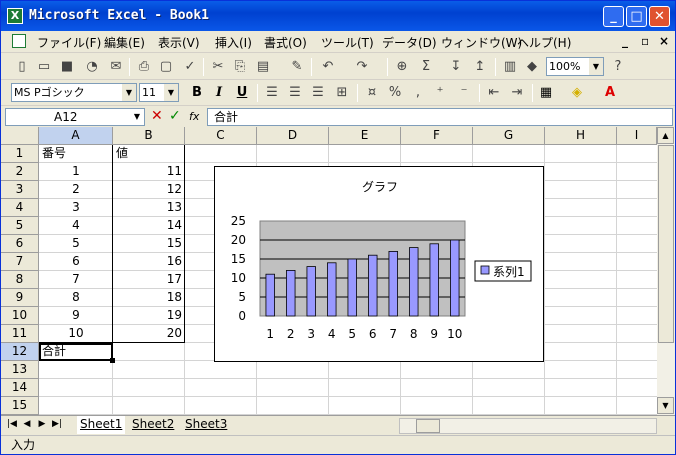 The height and width of the screenshot is (455, 676). Describe the element at coordinates (19, 41) in the screenshot. I see `workbook-icon` at that location.